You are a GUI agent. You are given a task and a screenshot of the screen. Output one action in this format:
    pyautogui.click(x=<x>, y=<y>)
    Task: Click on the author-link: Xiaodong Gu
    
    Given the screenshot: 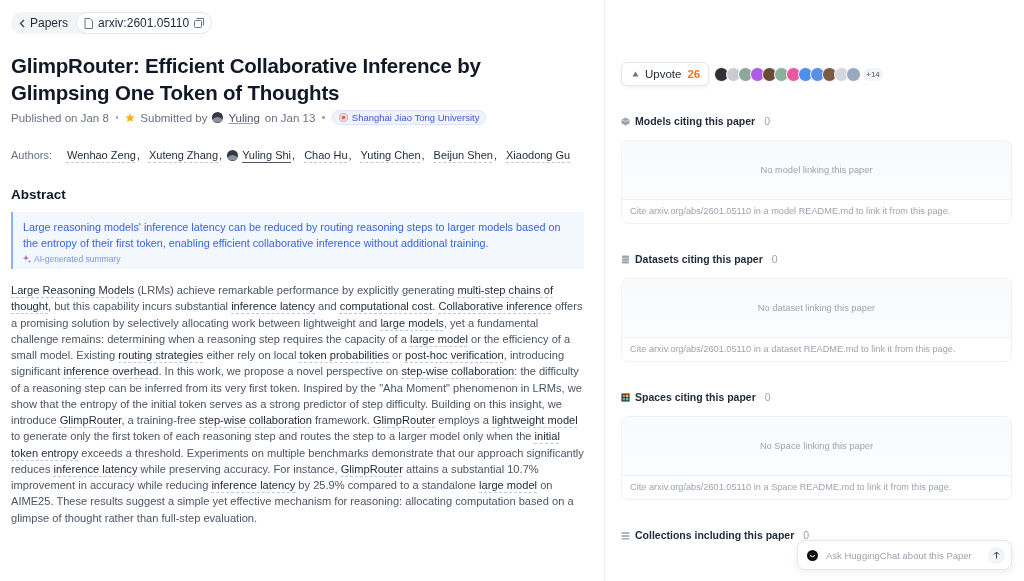 What is the action you would take?
    pyautogui.click(x=538, y=155)
    